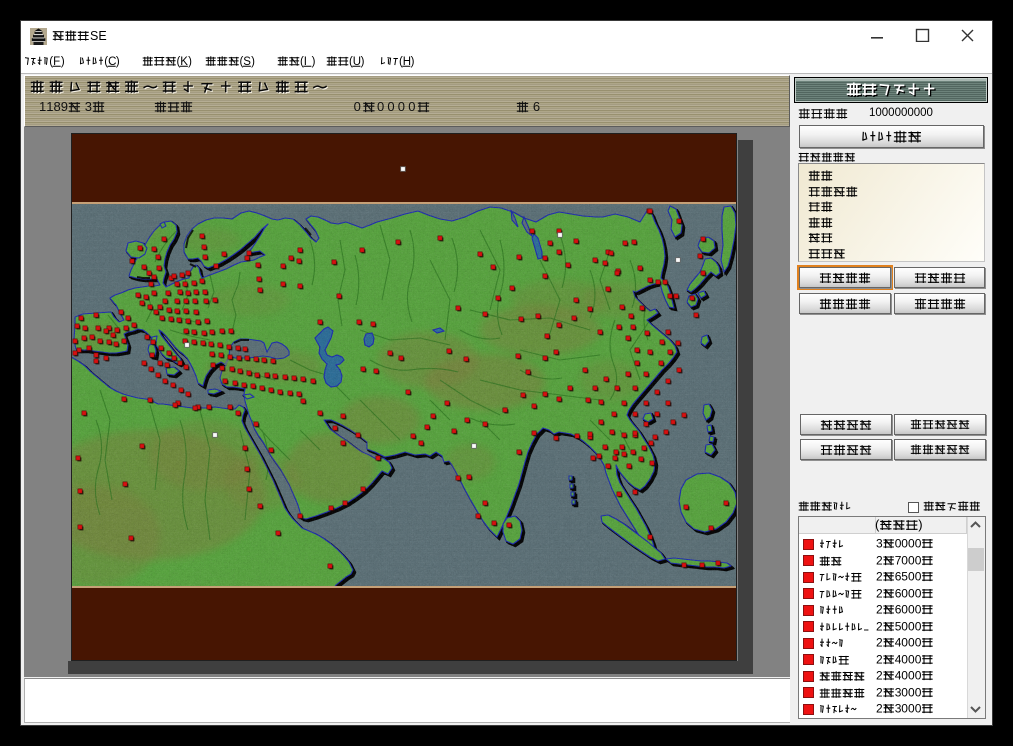  I want to click on svg-text: 6, so click(536, 106).